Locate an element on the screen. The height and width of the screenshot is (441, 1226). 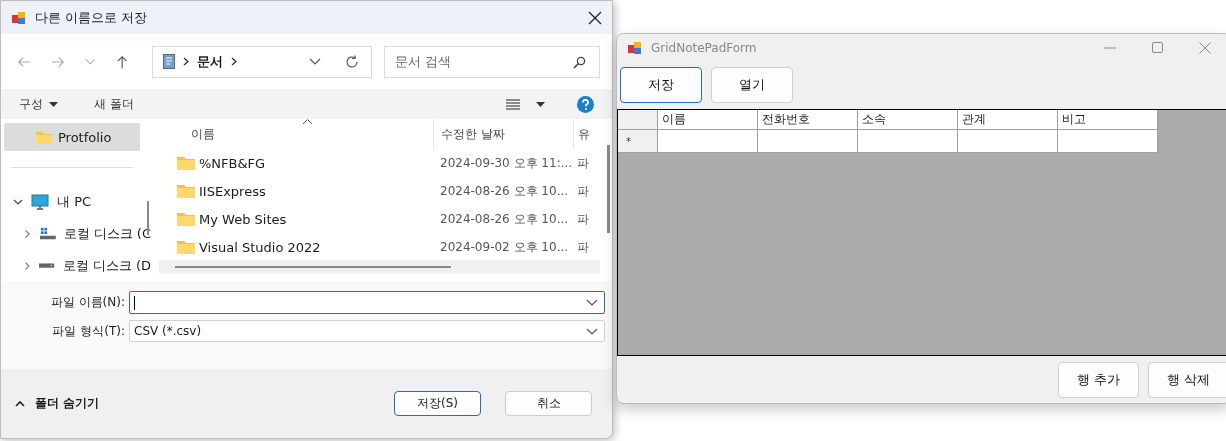
file-name: Visual Studio 2022 is located at coordinates (260, 247).